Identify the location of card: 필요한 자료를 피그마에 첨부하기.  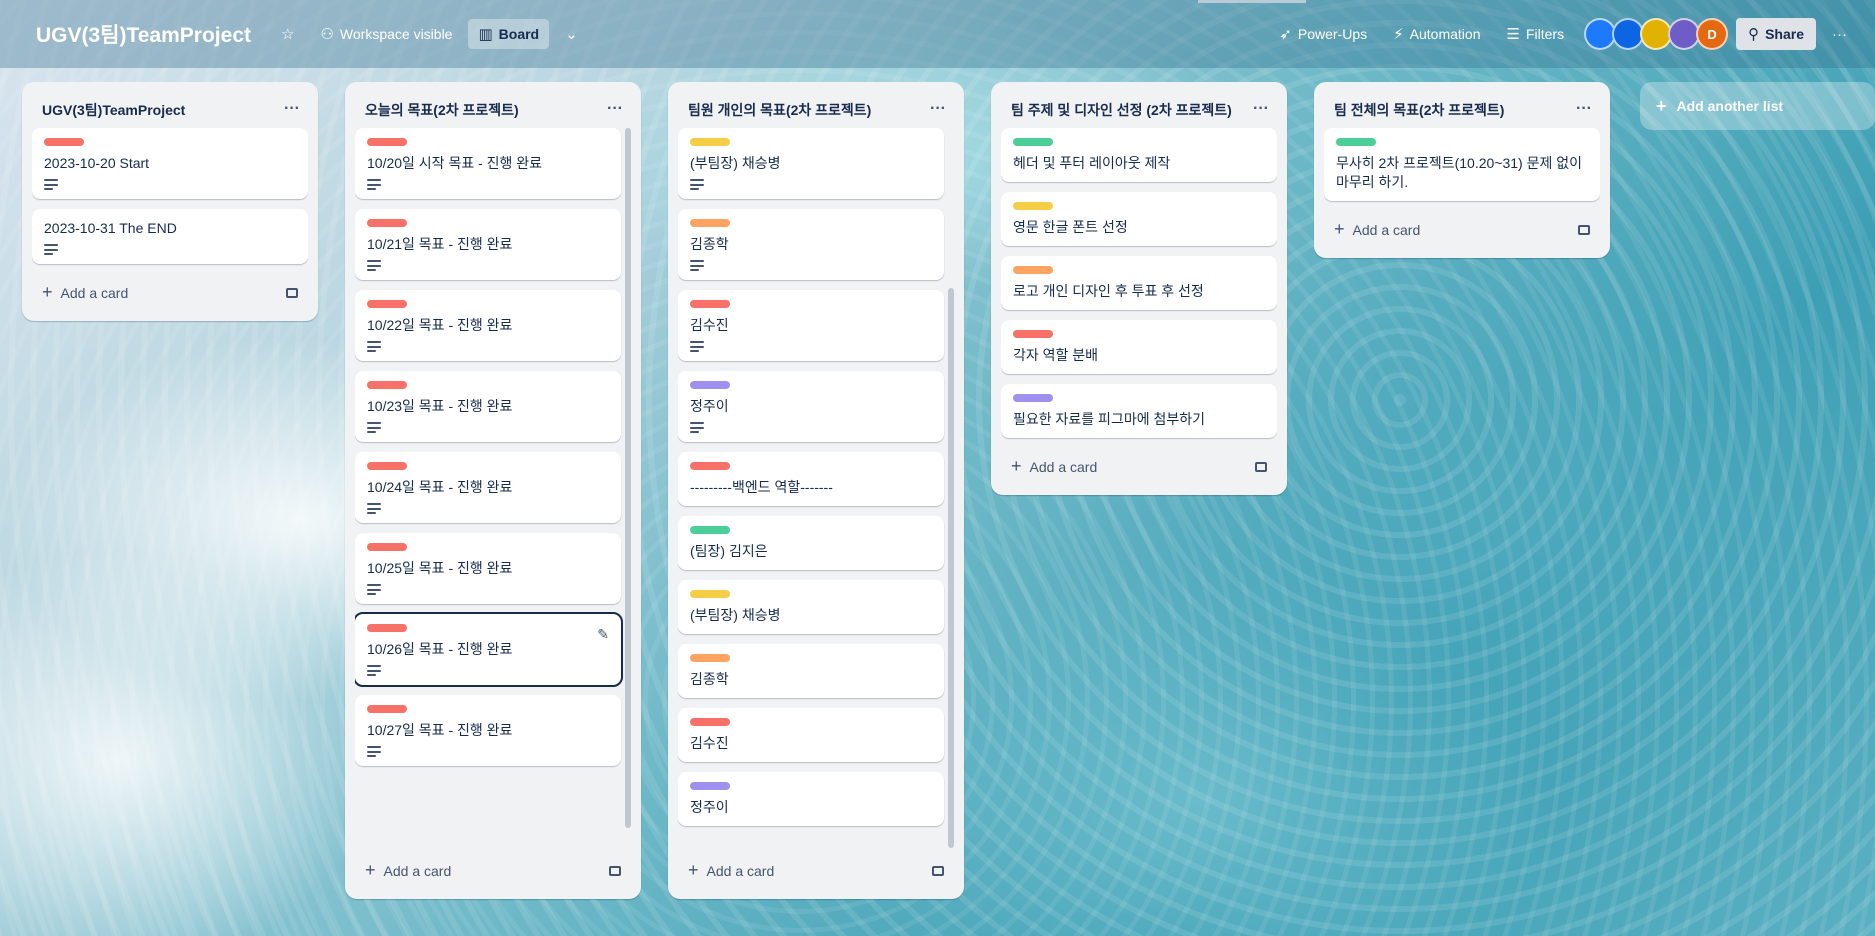
(1139, 411).